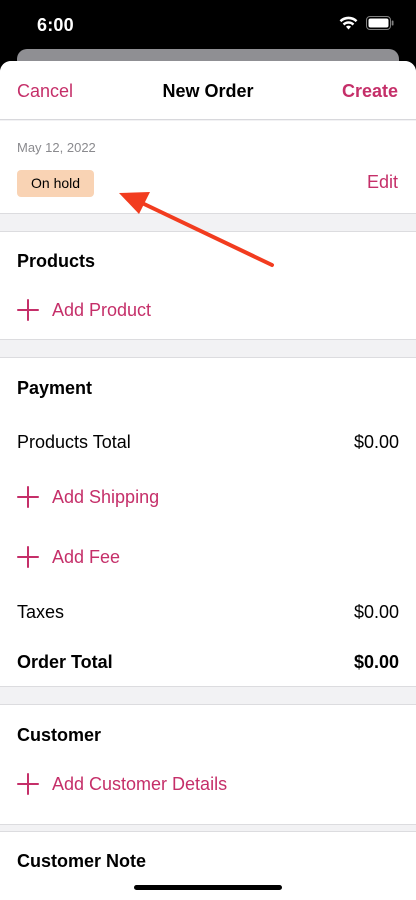  What do you see at coordinates (208, 612) in the screenshot?
I see `taxes-row: Taxes $0.00` at bounding box center [208, 612].